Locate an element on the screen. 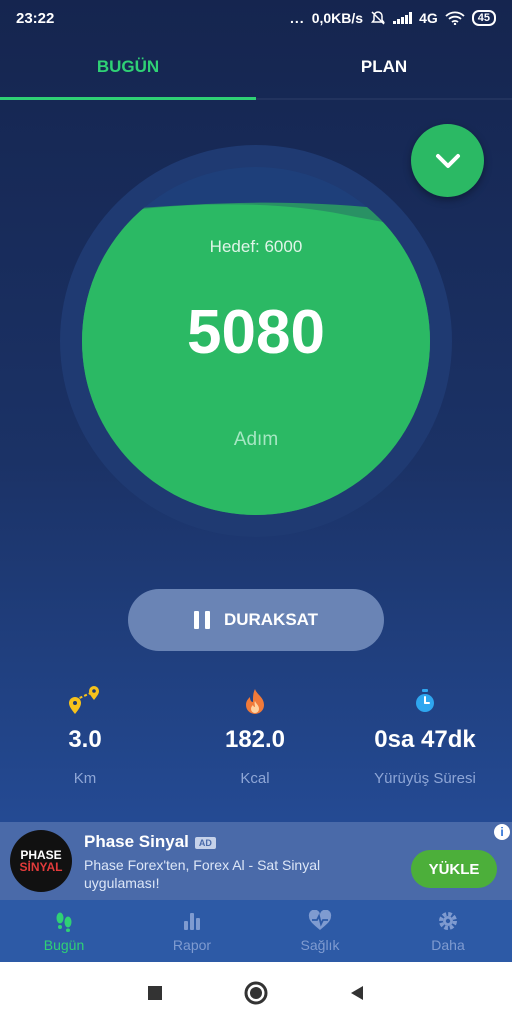 The width and height of the screenshot is (512, 1024). stat-calories: 182.0 Kcal is located at coordinates (255, 735).